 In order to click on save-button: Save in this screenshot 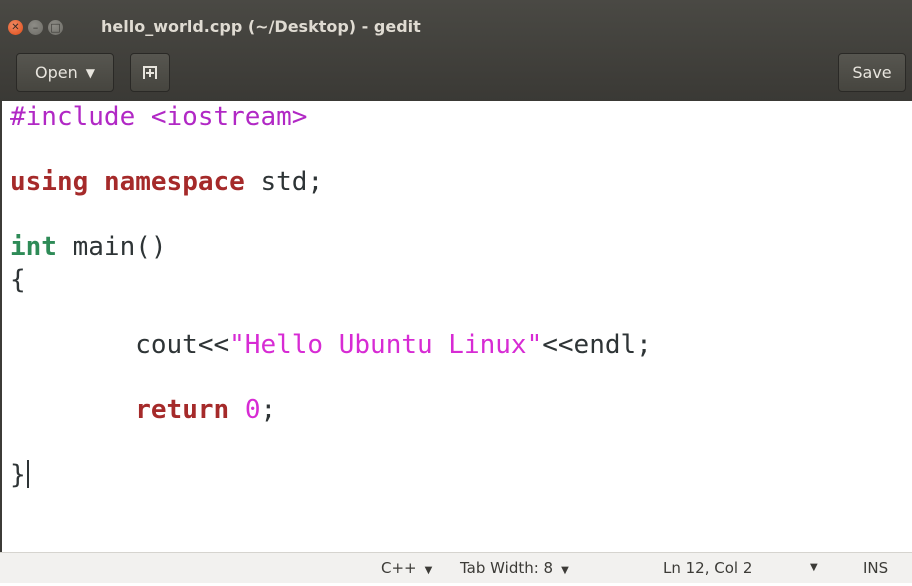, I will do `click(872, 72)`.